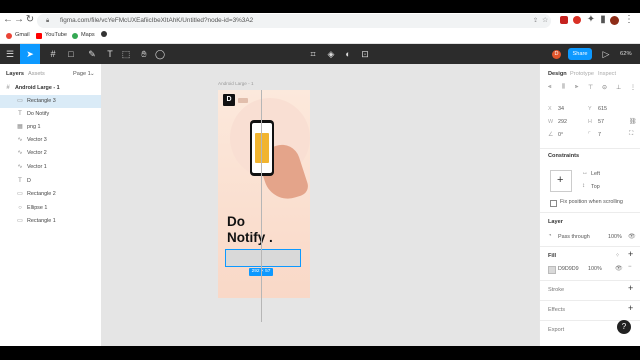 The height and width of the screenshot is (360, 640). I want to click on reload-icon: ↻, so click(30, 20).